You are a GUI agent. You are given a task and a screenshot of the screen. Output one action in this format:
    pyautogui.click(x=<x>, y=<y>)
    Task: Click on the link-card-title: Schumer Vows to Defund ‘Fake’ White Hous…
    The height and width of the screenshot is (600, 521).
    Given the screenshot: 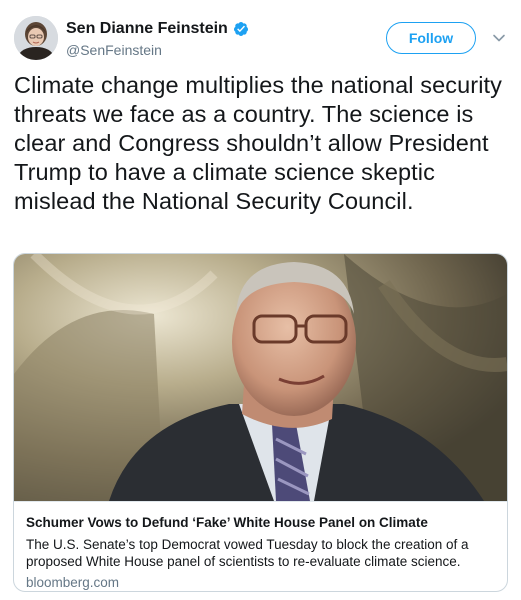 What is the action you would take?
    pyautogui.click(x=260, y=522)
    